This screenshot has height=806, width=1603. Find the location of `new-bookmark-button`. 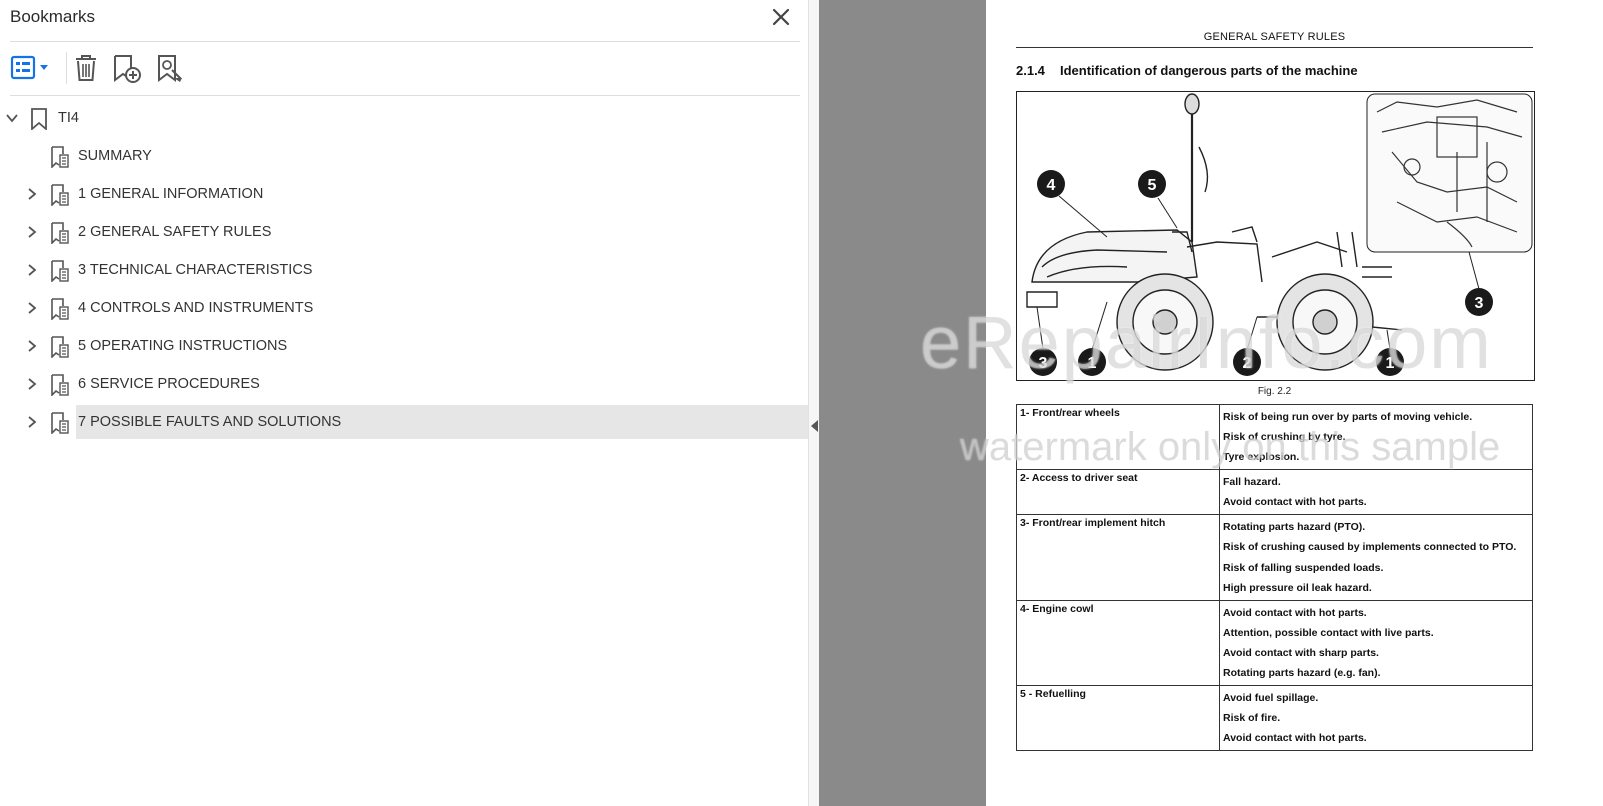

new-bookmark-button is located at coordinates (127, 68).